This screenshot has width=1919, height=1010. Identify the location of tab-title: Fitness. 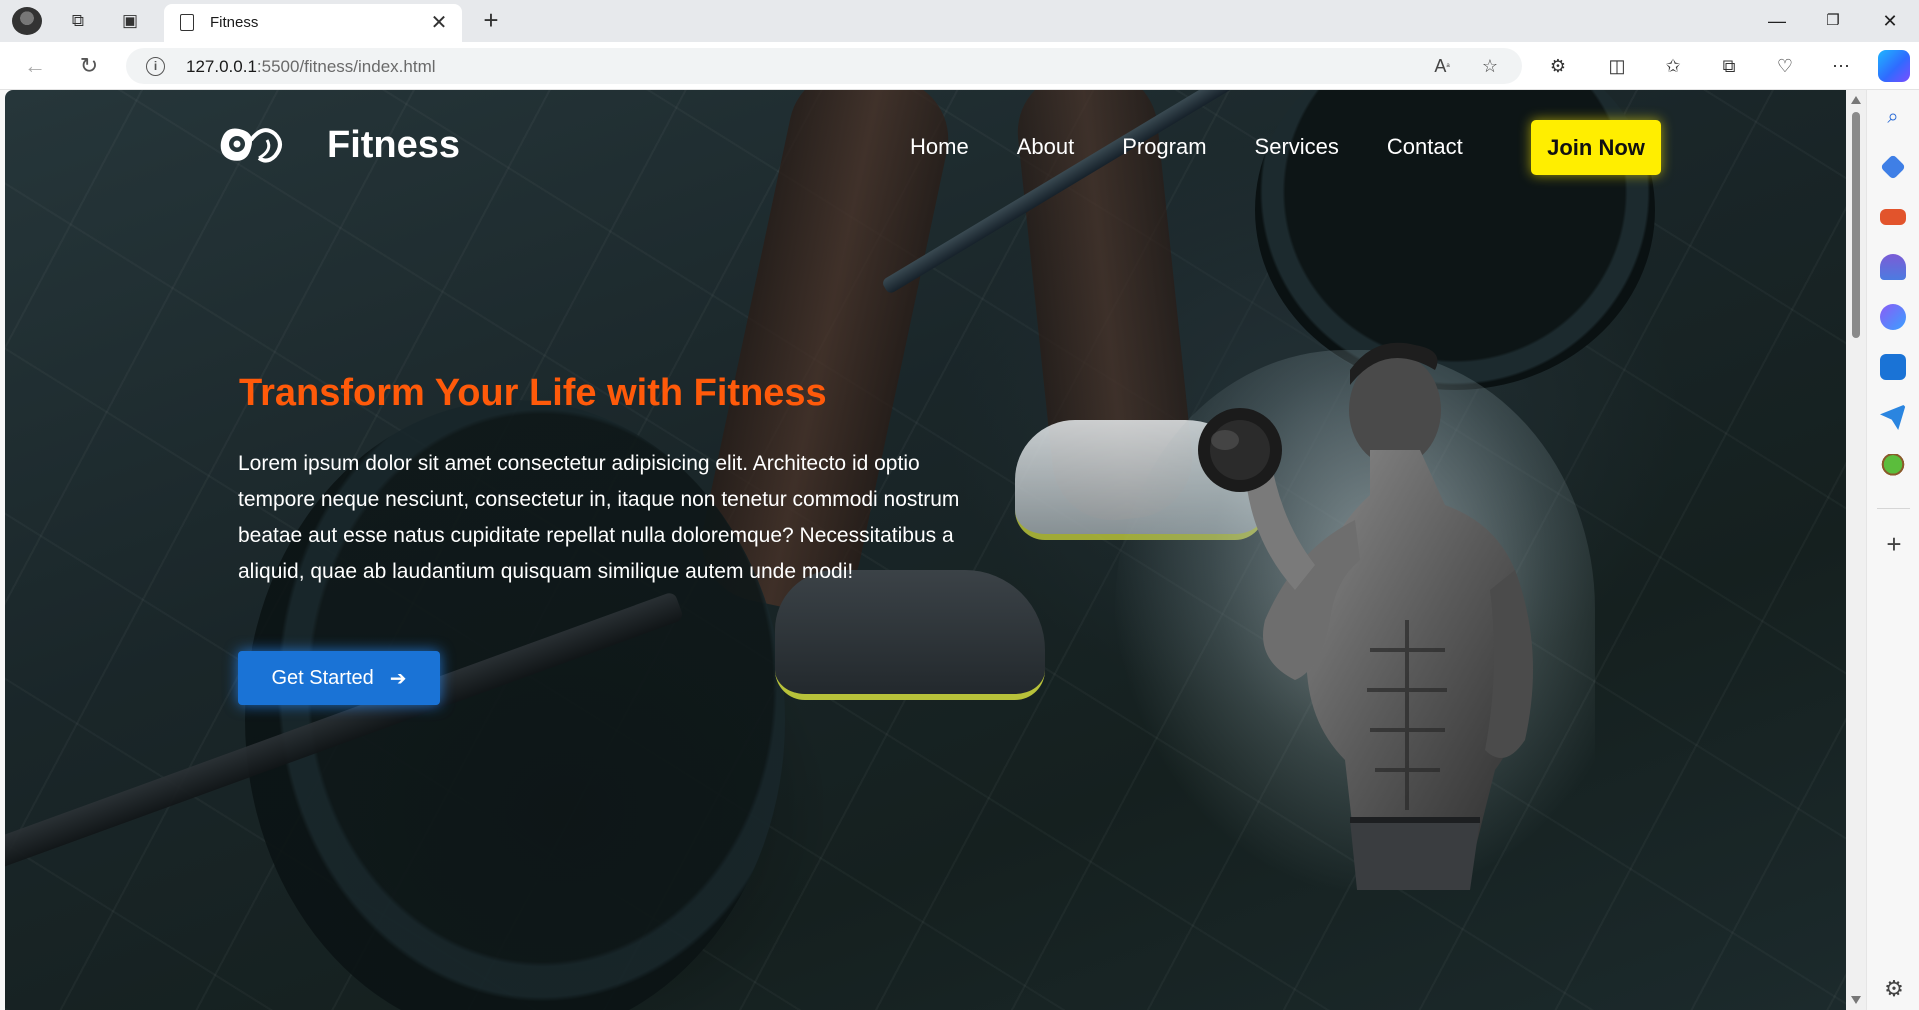
(234, 22).